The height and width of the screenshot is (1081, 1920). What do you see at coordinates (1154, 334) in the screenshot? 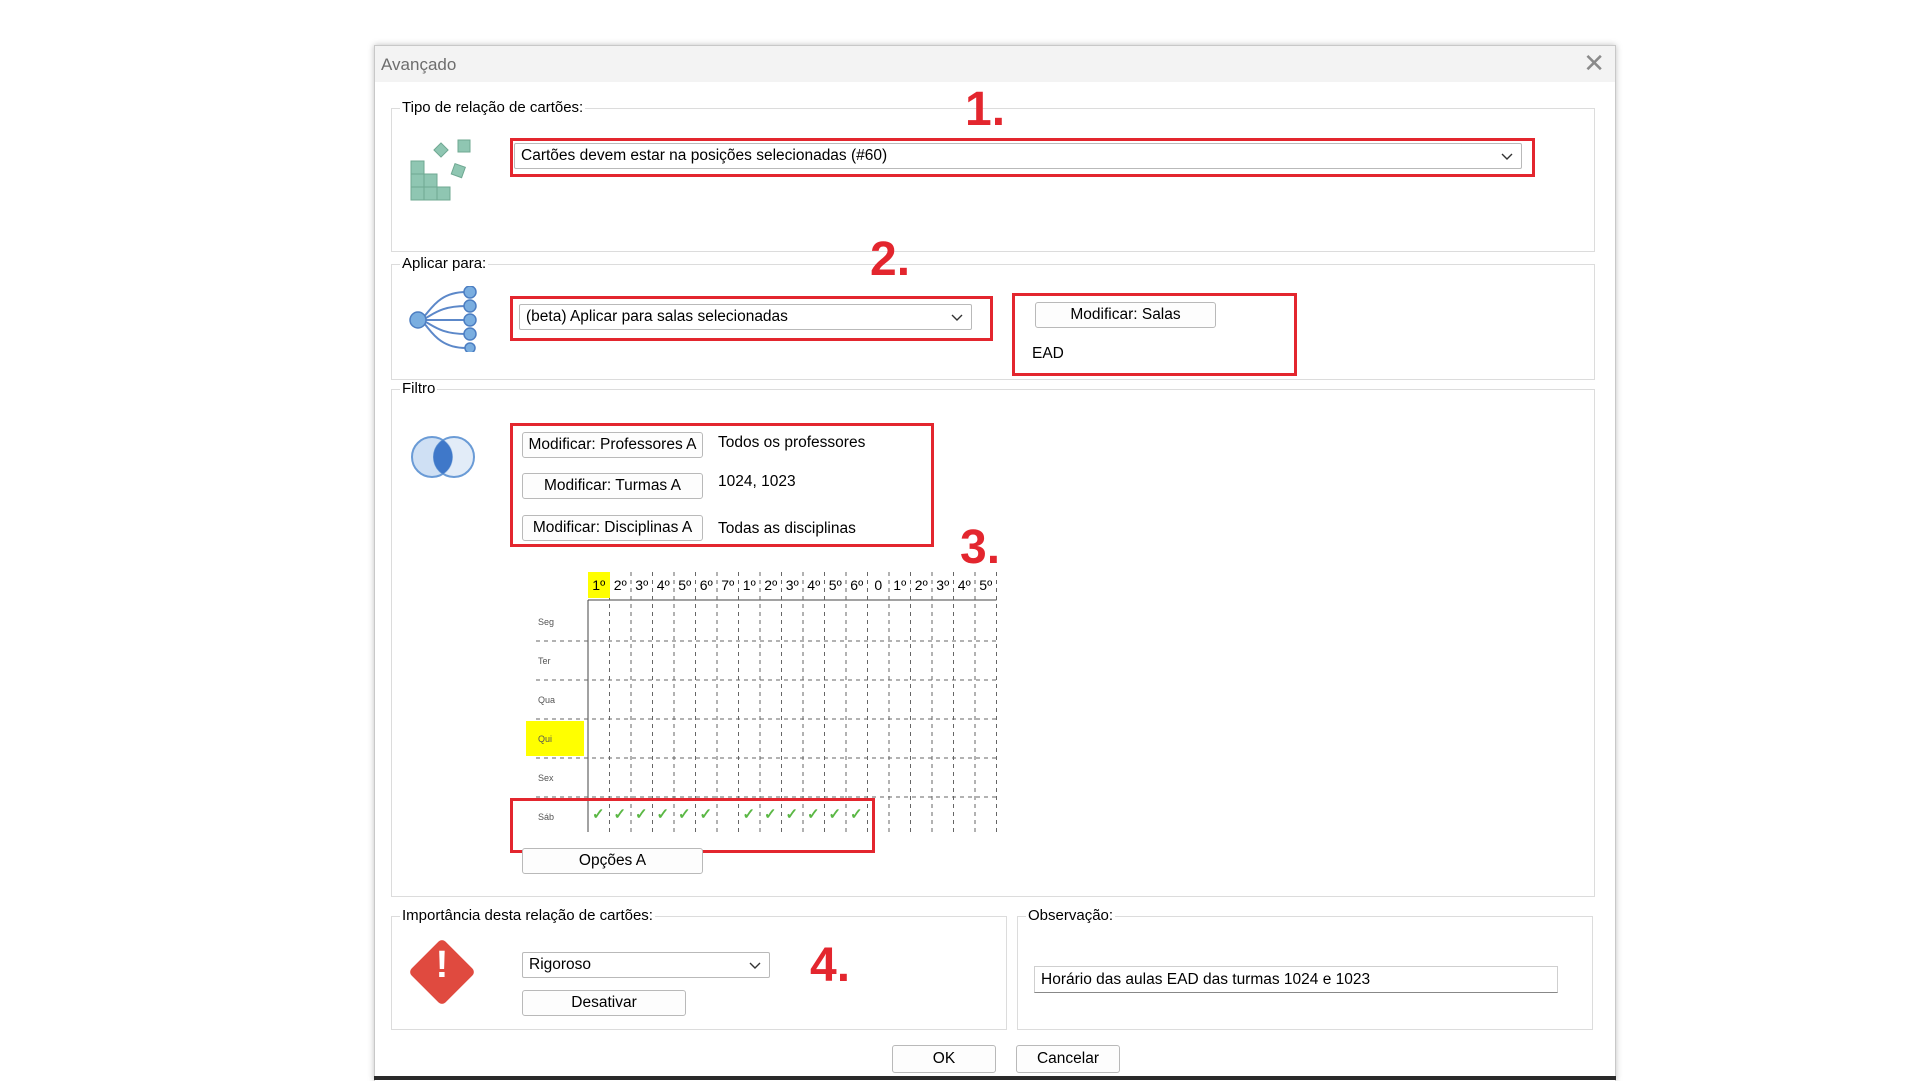
I see `annotation-box-2b` at bounding box center [1154, 334].